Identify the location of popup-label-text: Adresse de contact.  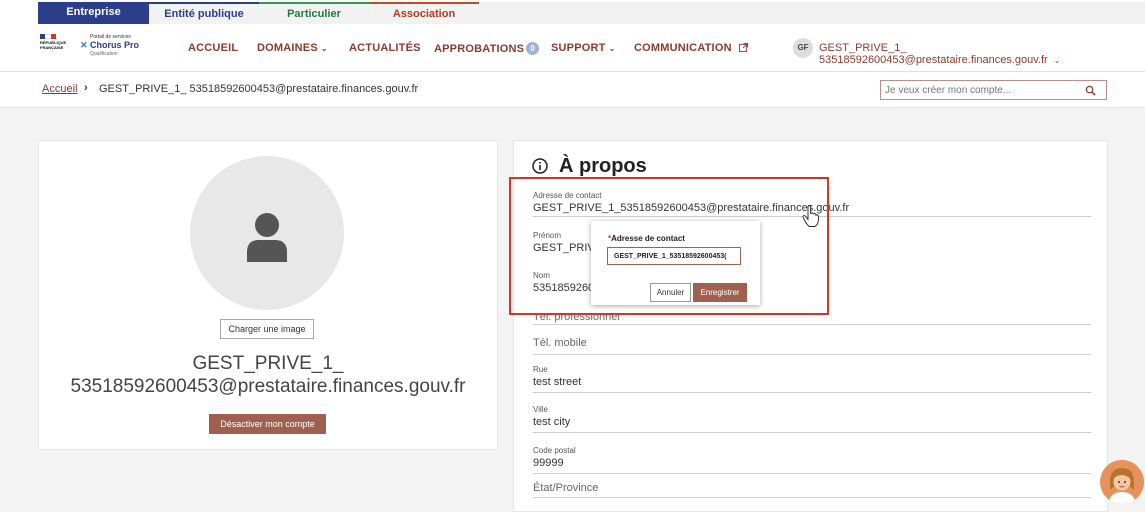
(648, 238).